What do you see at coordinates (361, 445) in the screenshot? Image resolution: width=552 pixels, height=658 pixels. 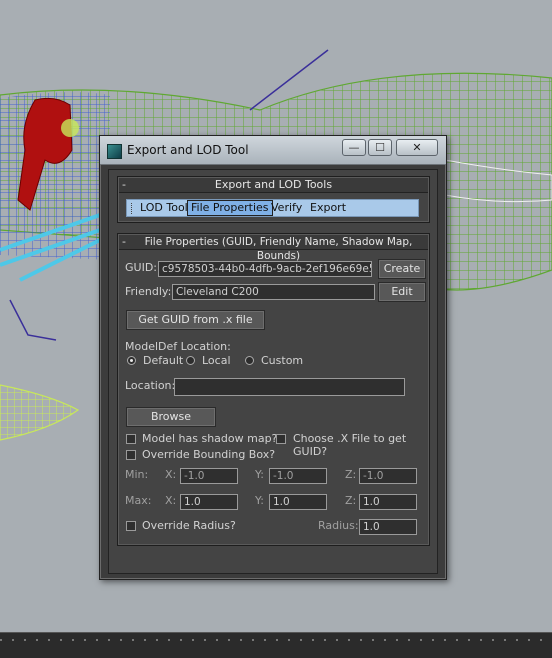 I see `choose-x-label: Choose .X File to get GUID?` at bounding box center [361, 445].